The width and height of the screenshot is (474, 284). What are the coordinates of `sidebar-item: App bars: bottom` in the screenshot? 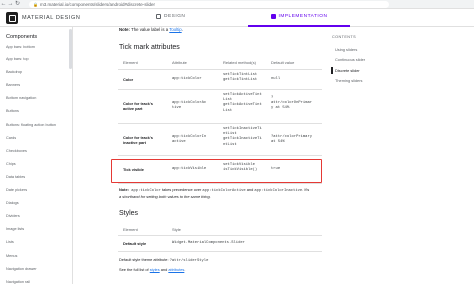 It's located at (20, 47).